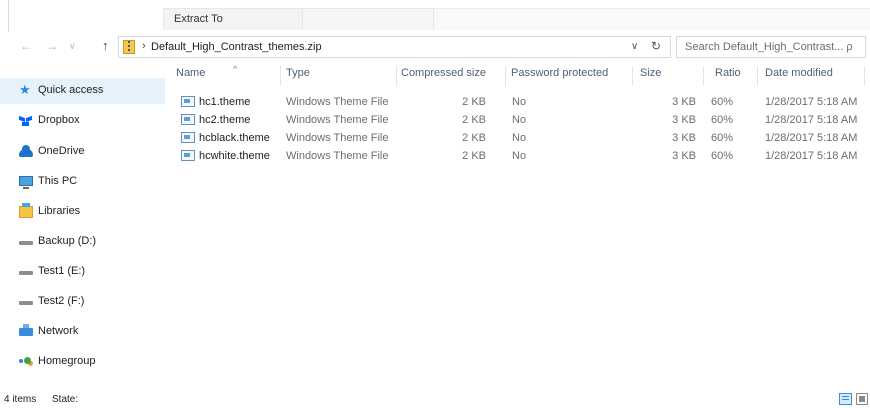  What do you see at coordinates (234, 138) in the screenshot?
I see `file-name: hcblack.theme` at bounding box center [234, 138].